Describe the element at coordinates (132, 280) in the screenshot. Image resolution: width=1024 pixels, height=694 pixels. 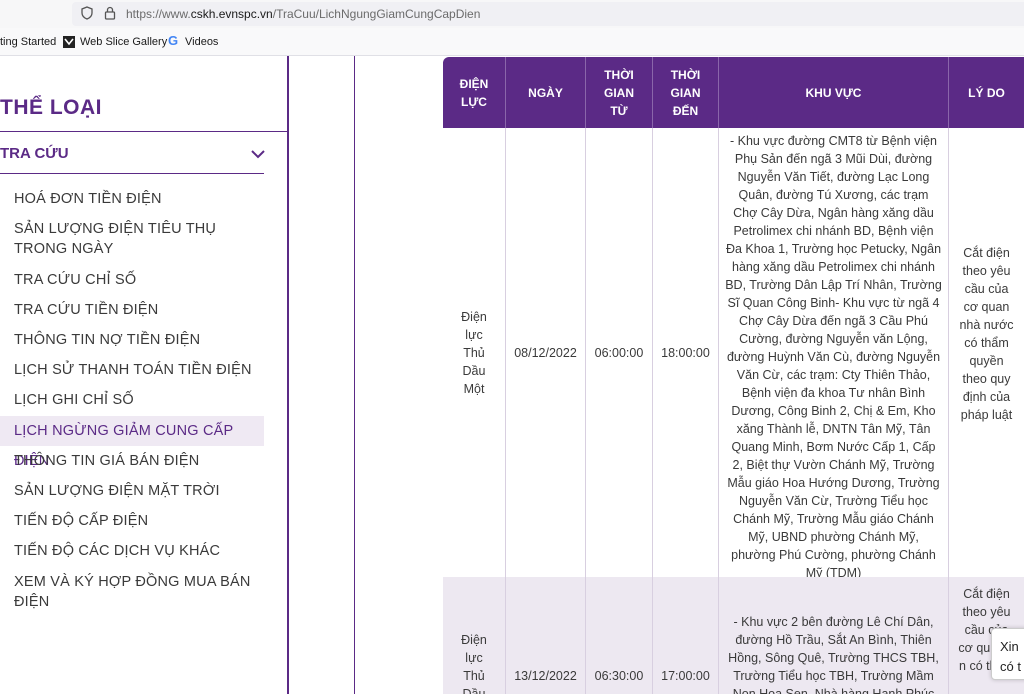
I see `sidebar-item: TRA CỨU CHỈ SỐ` at that location.